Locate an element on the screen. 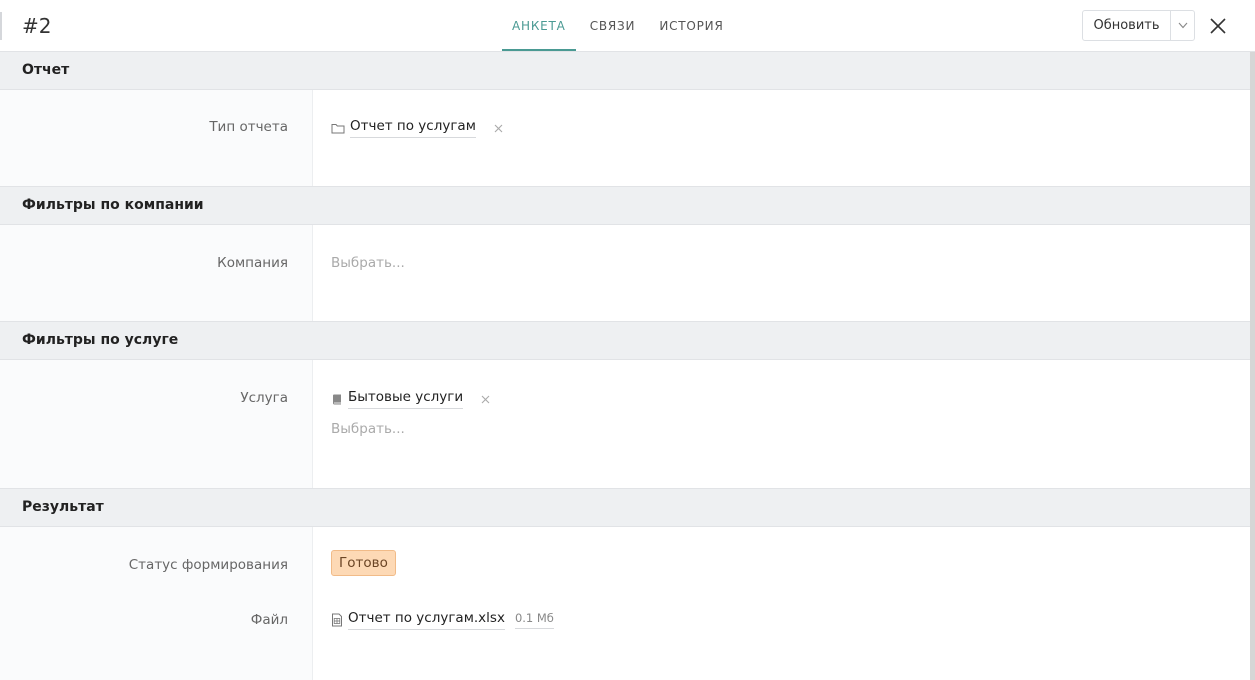 This screenshot has height=680, width=1255. tab-anketa: АНКЕТА is located at coordinates (539, 26).